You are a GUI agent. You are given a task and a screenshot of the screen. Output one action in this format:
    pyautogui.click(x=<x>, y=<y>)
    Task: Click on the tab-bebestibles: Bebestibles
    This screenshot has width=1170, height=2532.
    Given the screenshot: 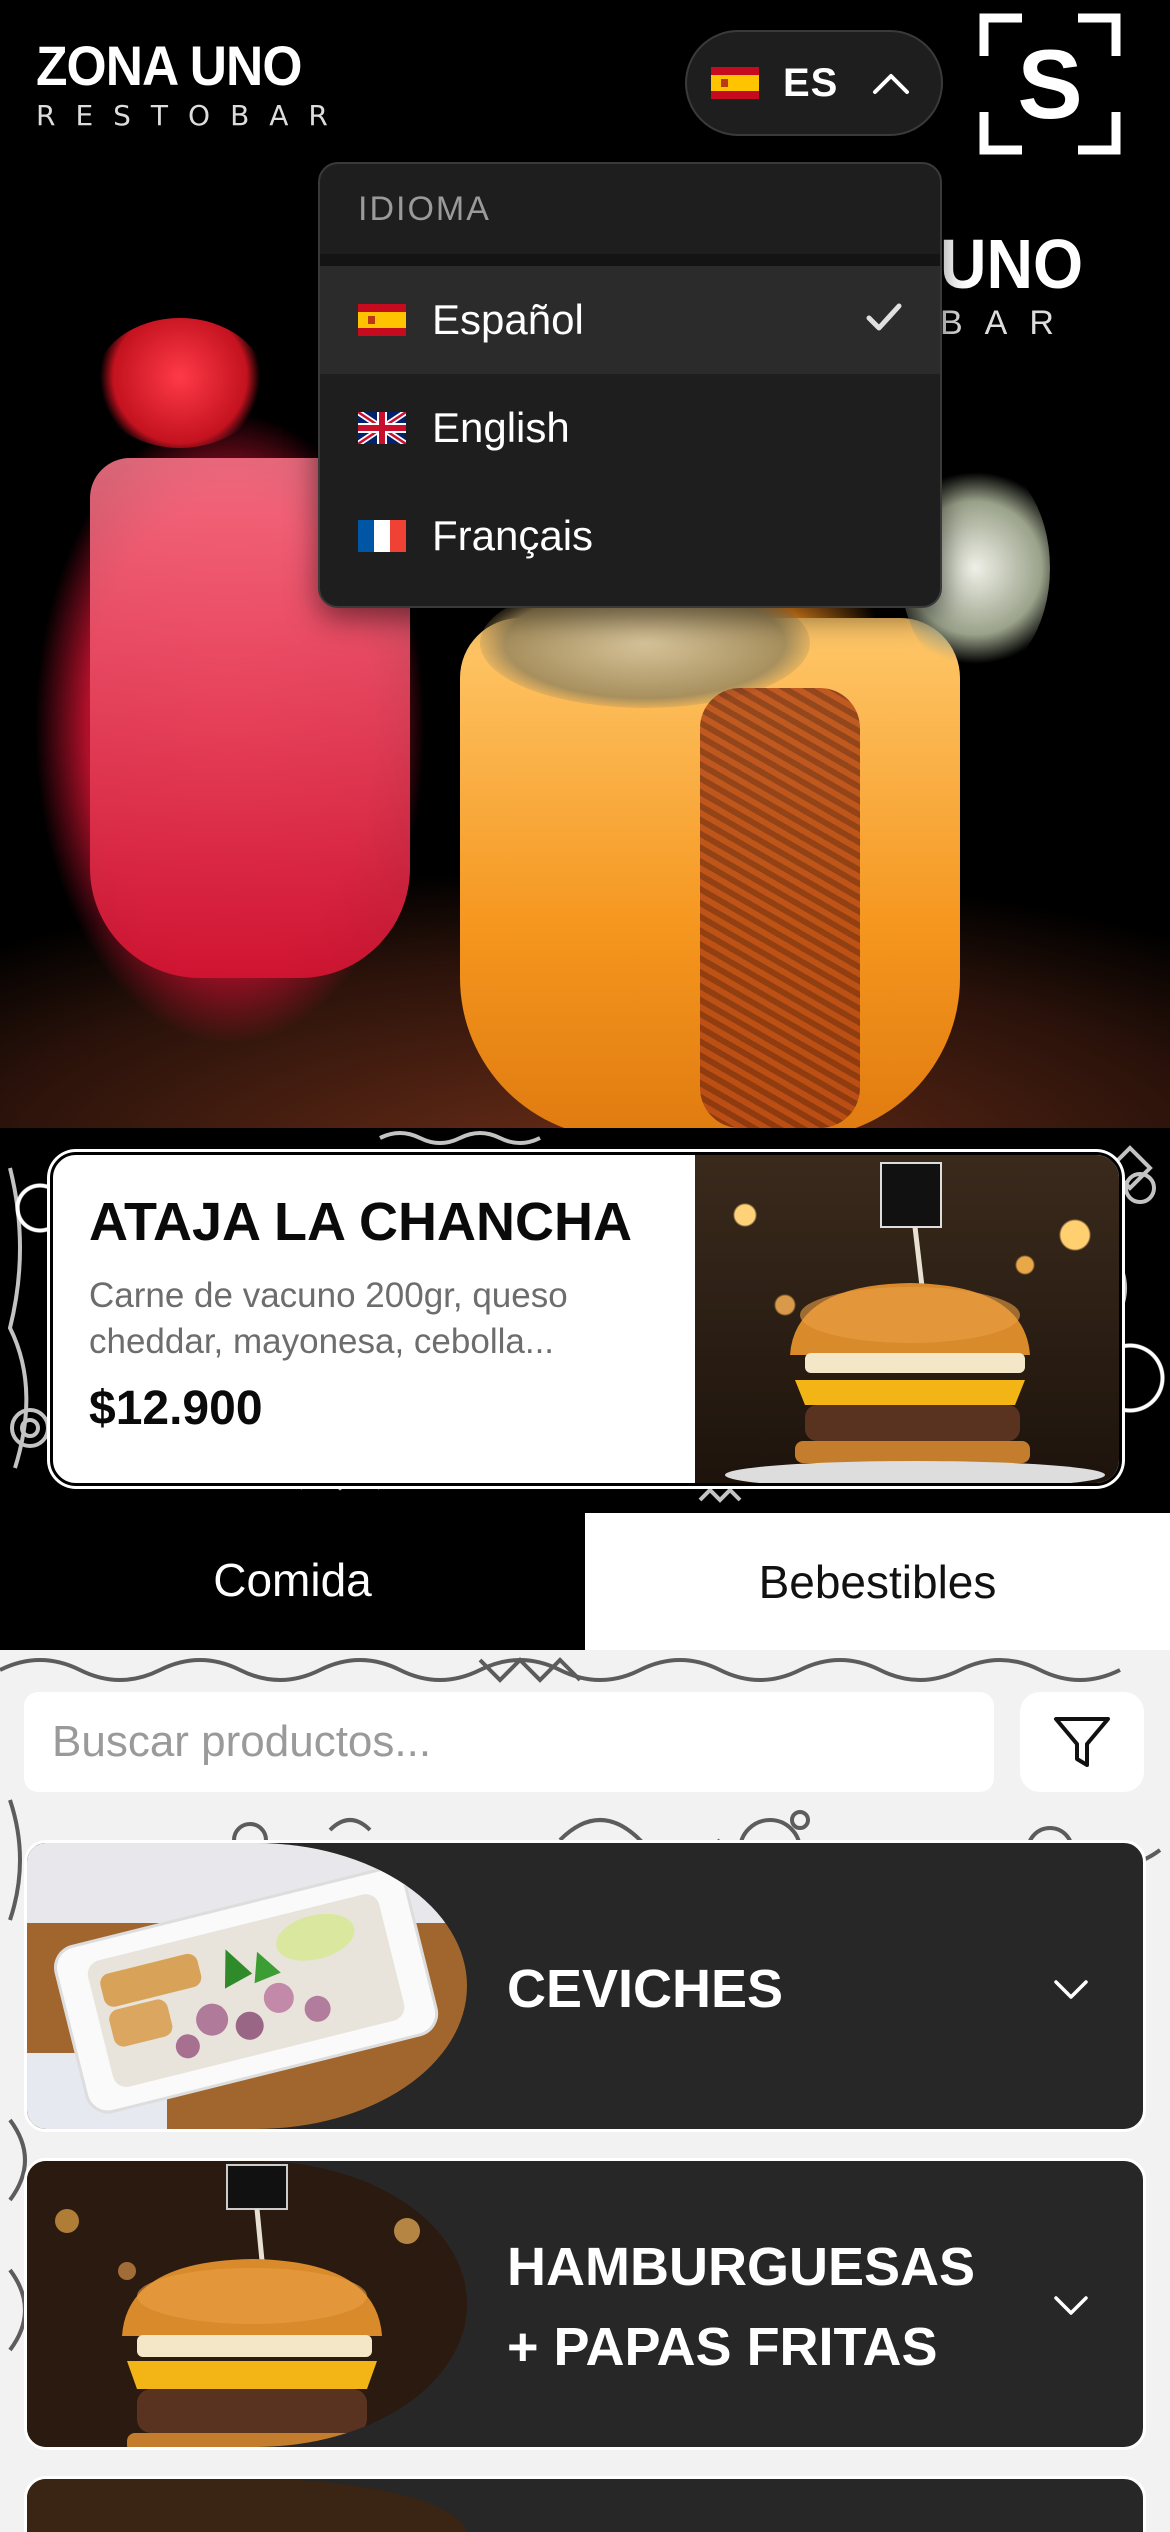 What is the action you would take?
    pyautogui.click(x=877, y=1580)
    